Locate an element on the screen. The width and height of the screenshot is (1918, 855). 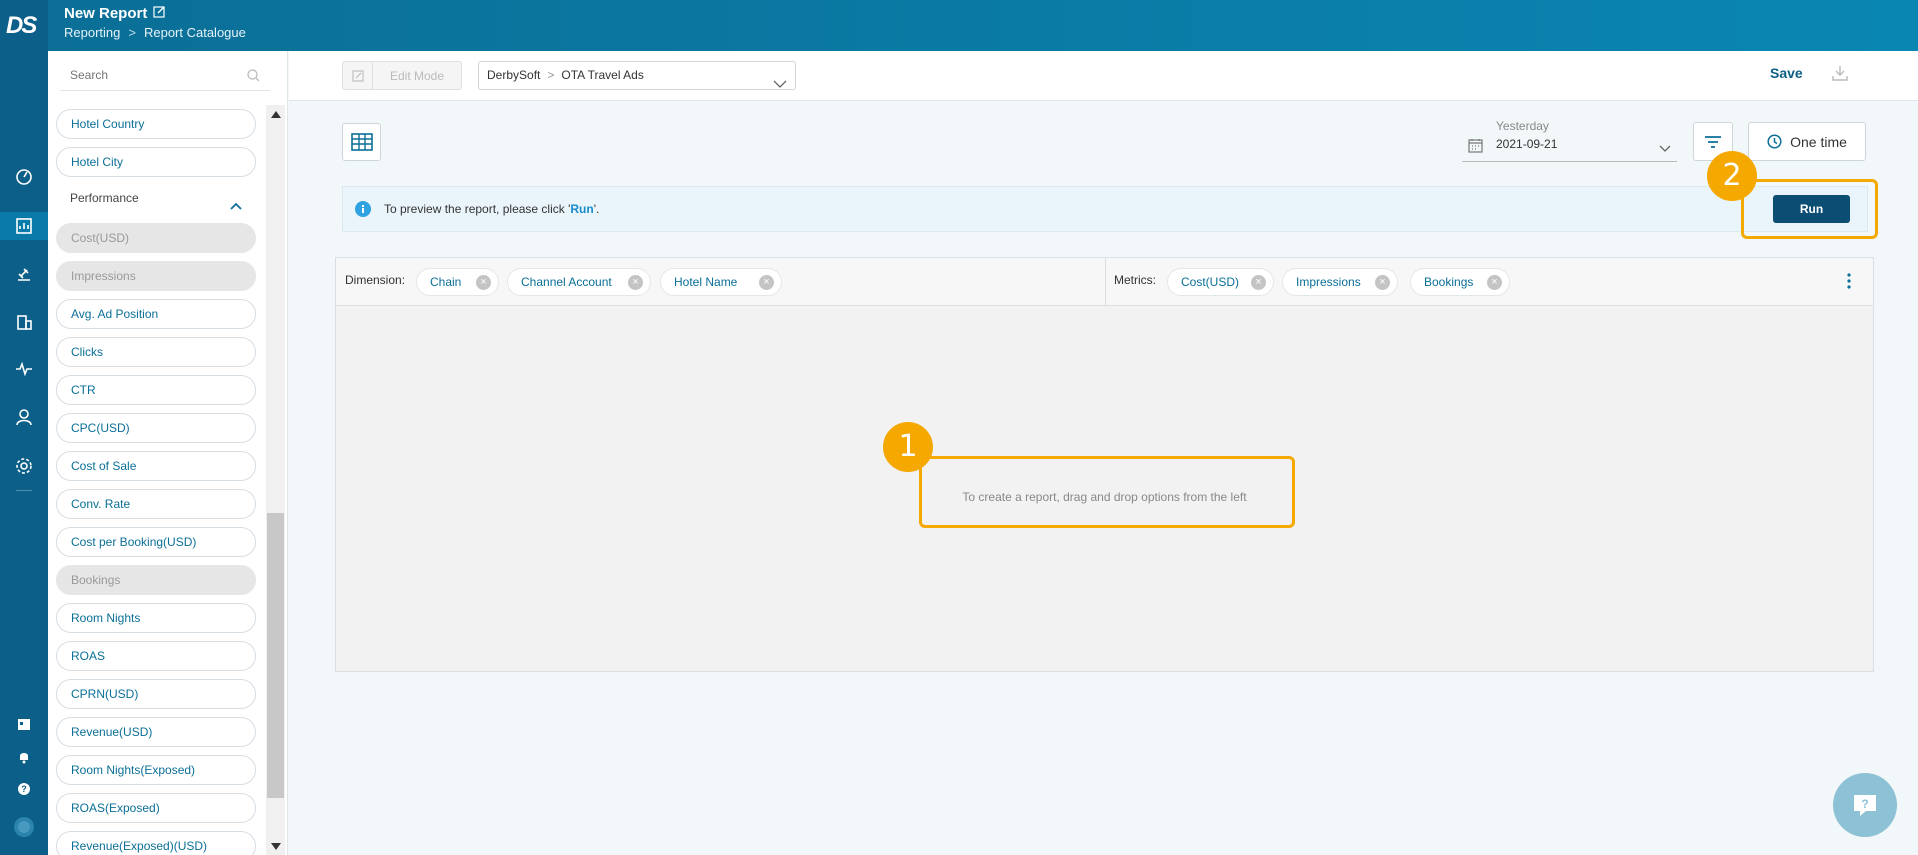
filter-icon is located at coordinates (1713, 141).